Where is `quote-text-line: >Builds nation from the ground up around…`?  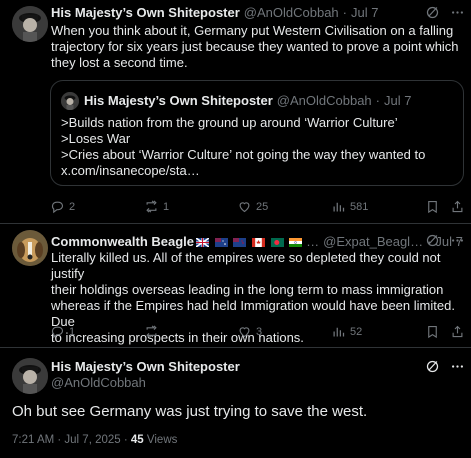 quote-text-line: >Builds nation from the ground up around… is located at coordinates (229, 122).